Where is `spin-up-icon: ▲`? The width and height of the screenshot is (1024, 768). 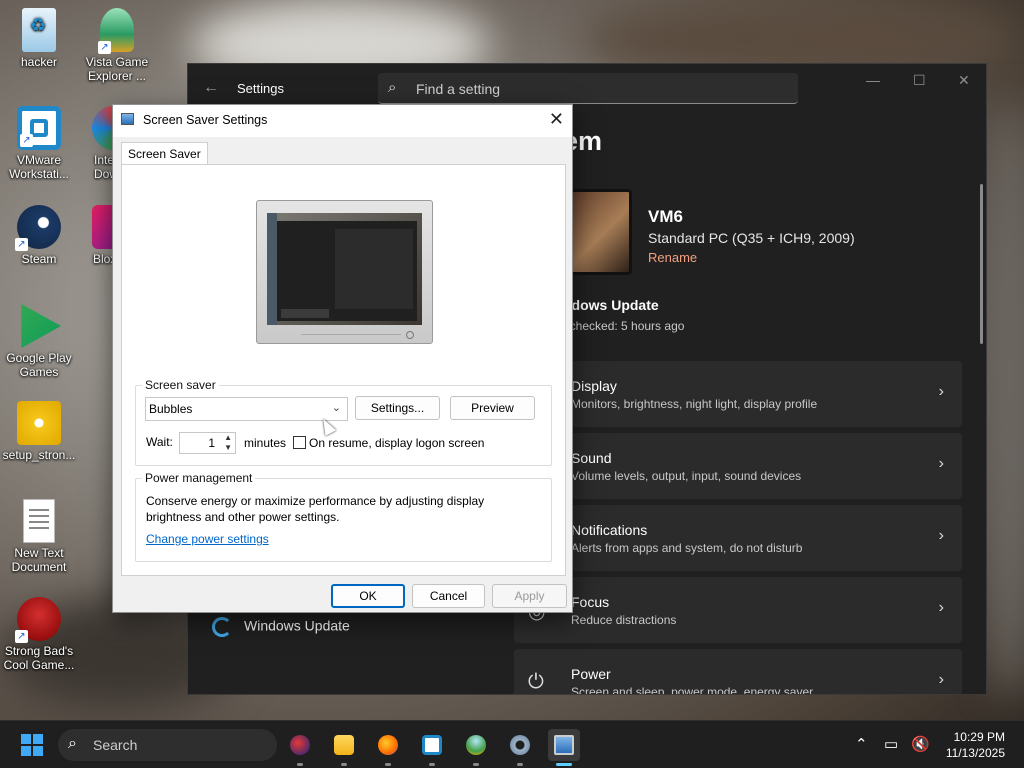 spin-up-icon: ▲ is located at coordinates (228, 438).